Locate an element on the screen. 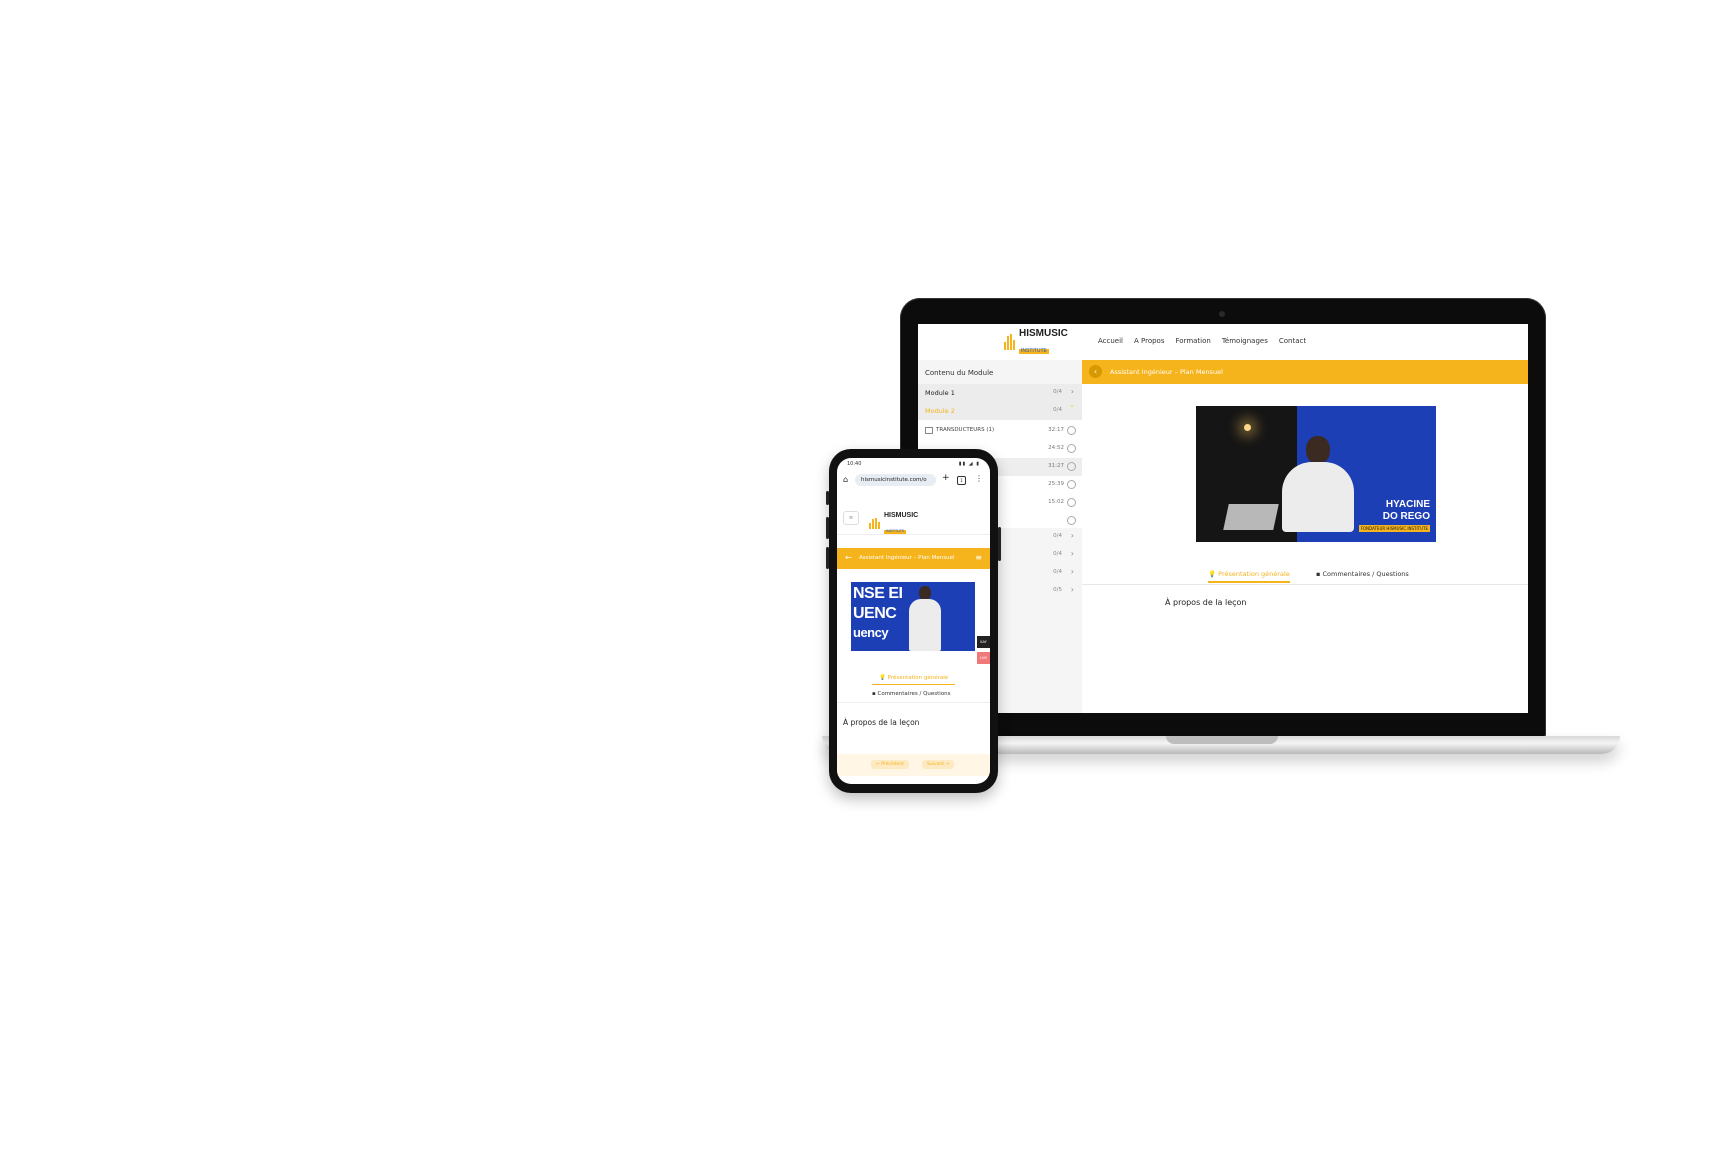  home-icon: ⌂ is located at coordinates (845, 479).